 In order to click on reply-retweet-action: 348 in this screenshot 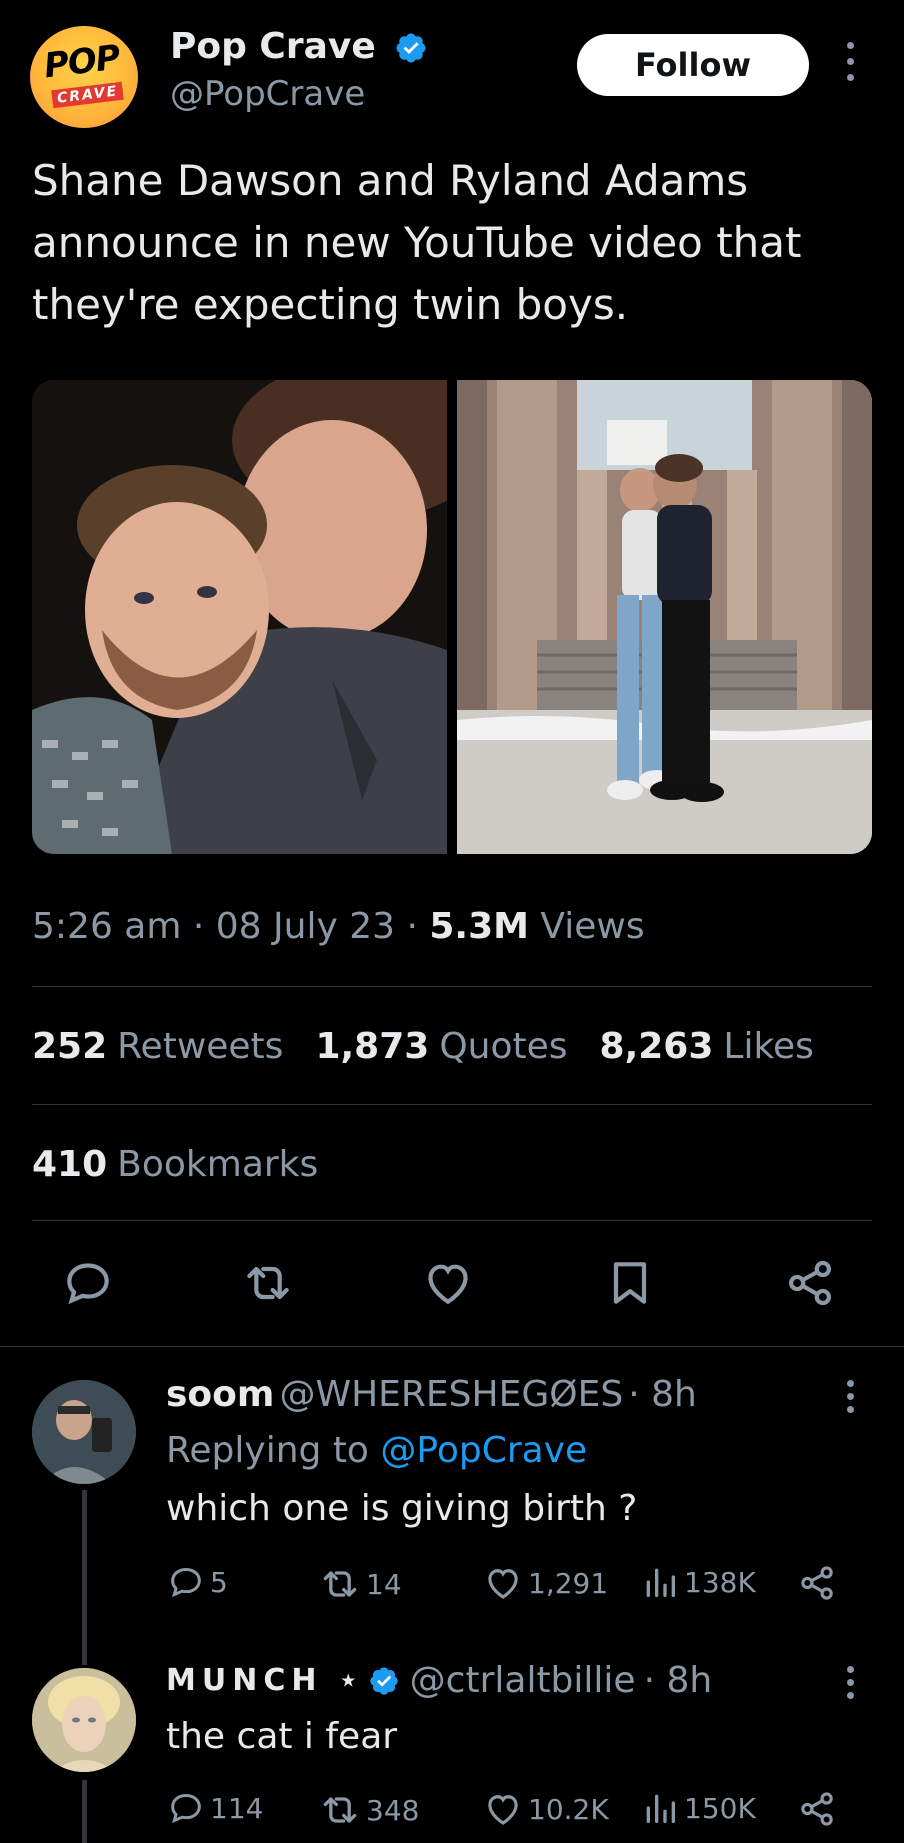, I will do `click(368, 1810)`.